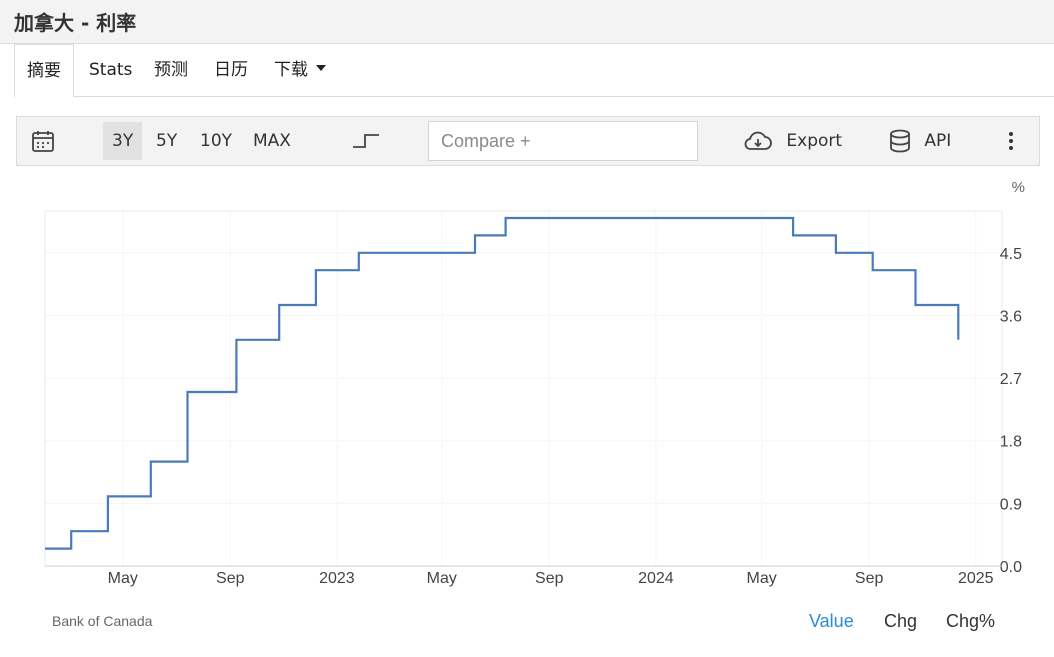 This screenshot has height=657, width=1054. I want to click on tab-change-percent: Chg%, so click(970, 621).